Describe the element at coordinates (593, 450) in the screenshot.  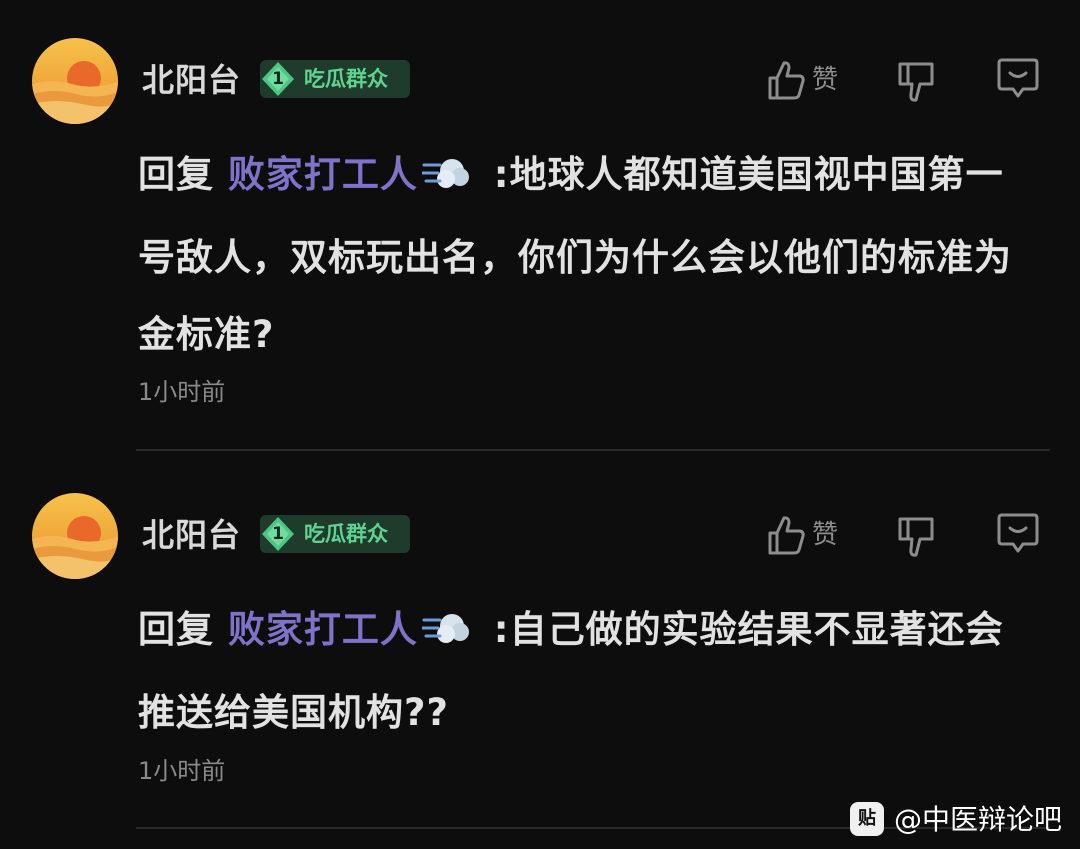
I see `divider` at that location.